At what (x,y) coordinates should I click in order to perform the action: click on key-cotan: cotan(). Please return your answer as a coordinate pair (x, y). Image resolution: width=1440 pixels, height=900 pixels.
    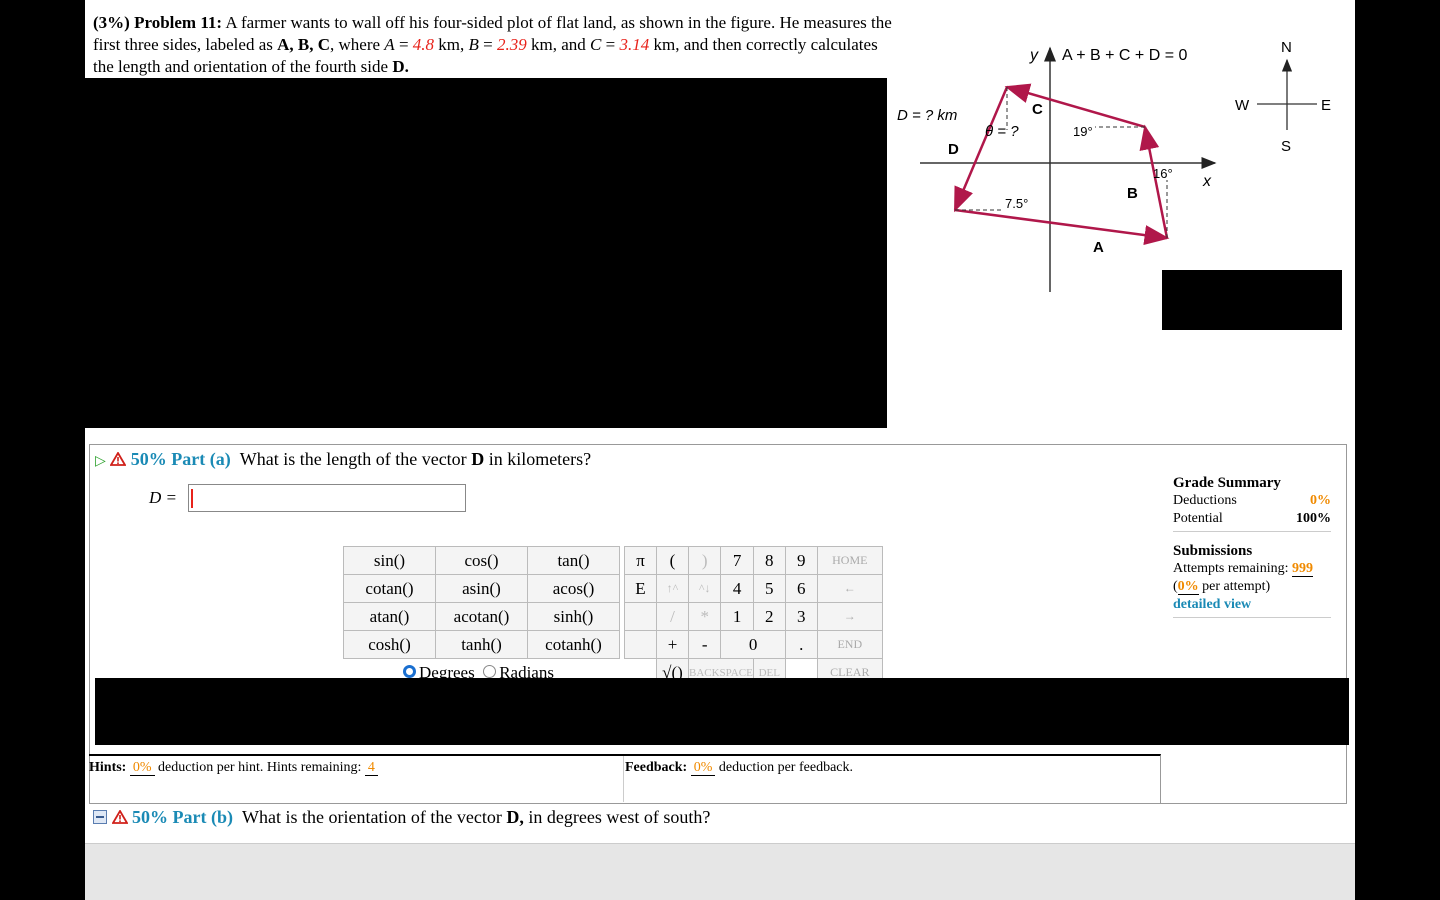
    Looking at the image, I should click on (389, 588).